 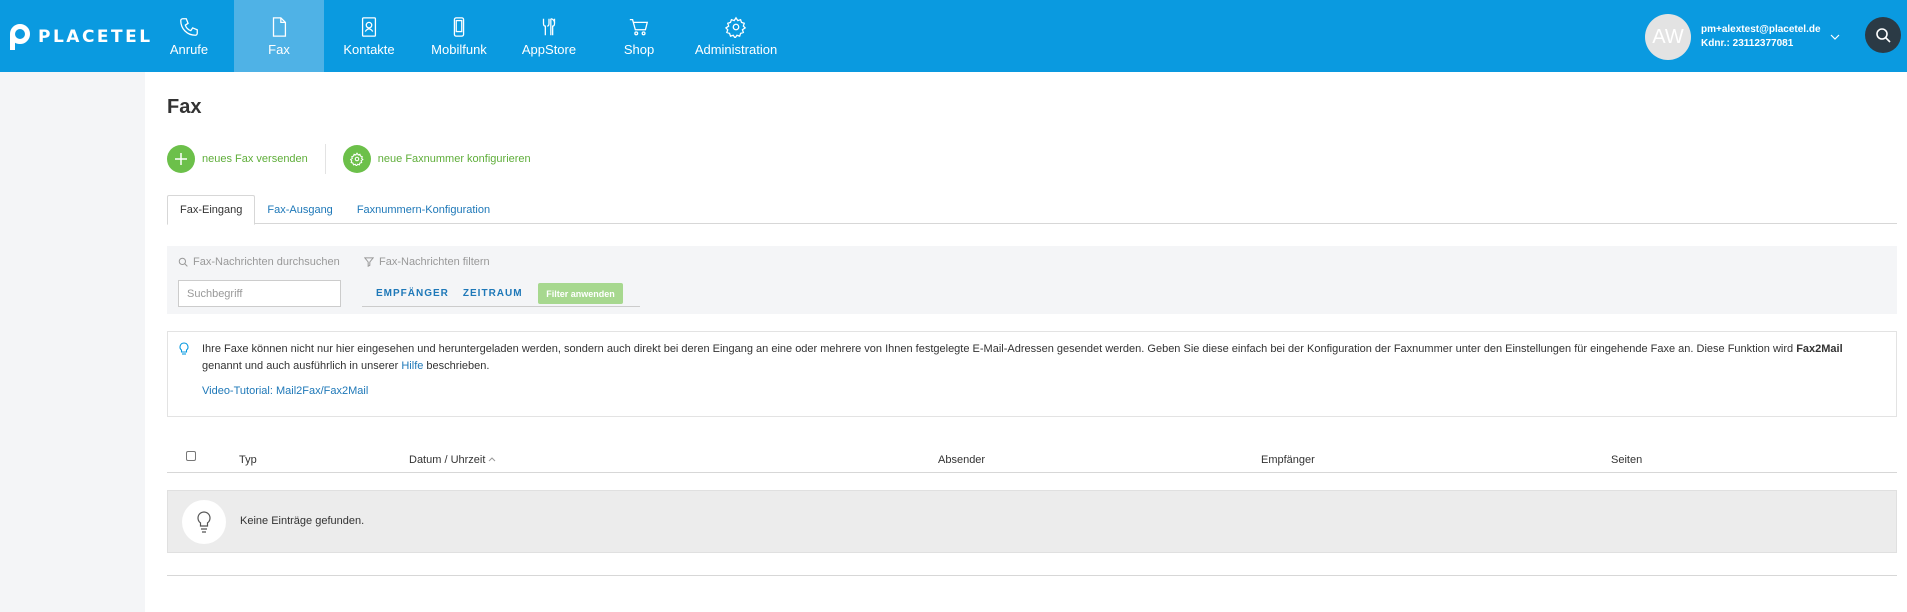 I want to click on search-label: Fax-Nachrichten durchsuchen, so click(x=259, y=262).